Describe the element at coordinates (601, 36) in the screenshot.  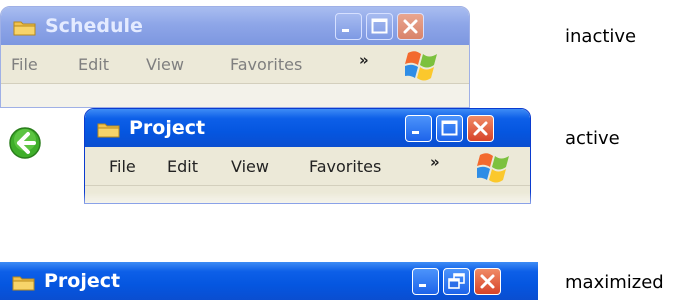
I see `label-inactive: inactive` at that location.